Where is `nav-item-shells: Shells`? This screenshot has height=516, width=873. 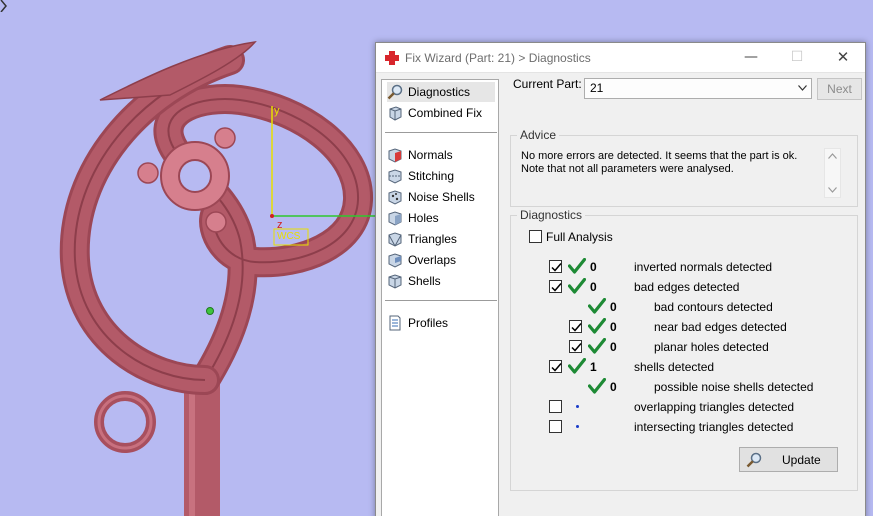
nav-item-shells: Shells is located at coordinates (441, 281).